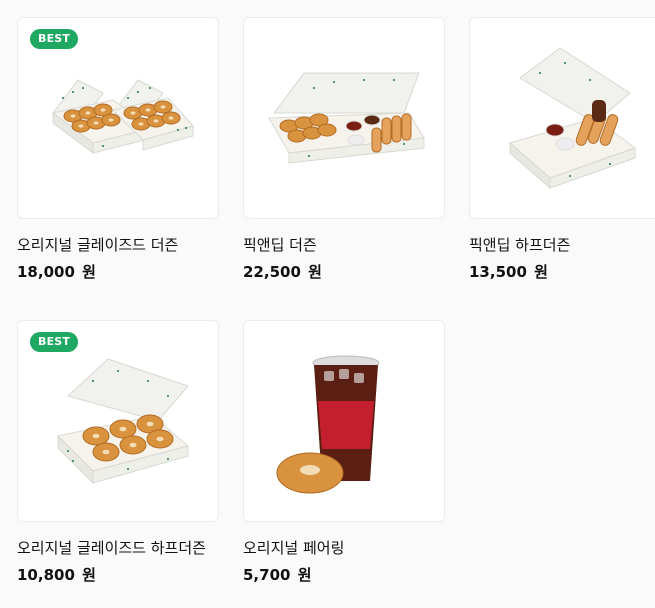 The image size is (655, 608). I want to click on product-price: 5,700 원, so click(344, 575).